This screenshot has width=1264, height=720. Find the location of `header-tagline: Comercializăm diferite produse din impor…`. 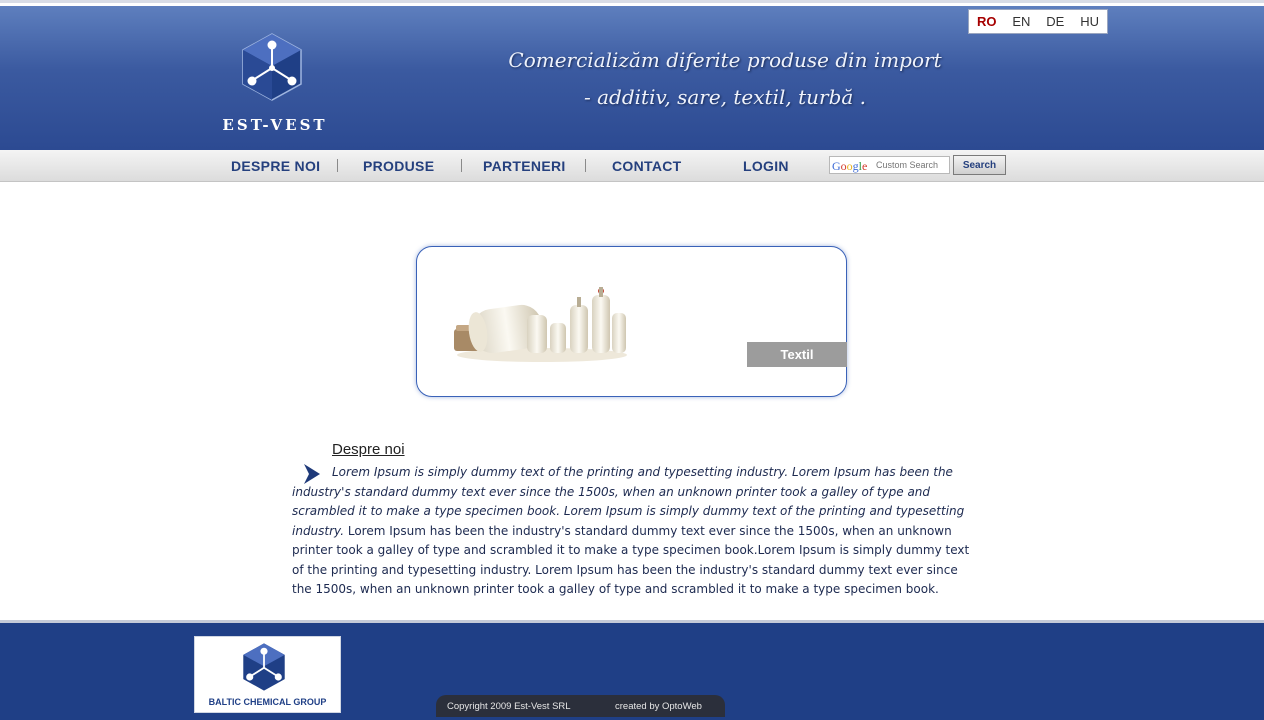

header-tagline: Comercializăm diferite produse din impor… is located at coordinates (725, 79).